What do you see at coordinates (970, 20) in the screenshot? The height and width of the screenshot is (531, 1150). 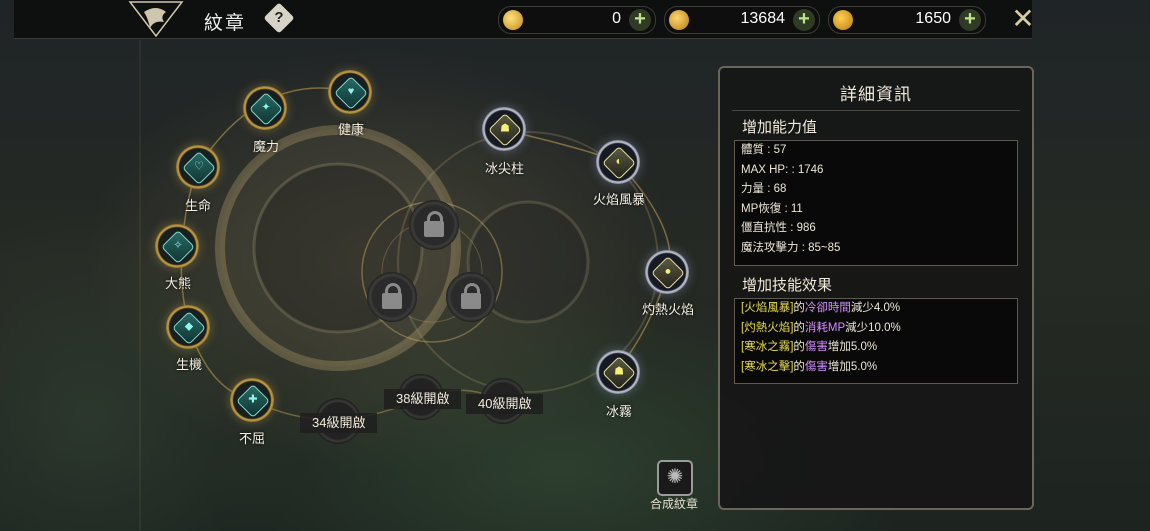 I see `add-gem-button: +` at bounding box center [970, 20].